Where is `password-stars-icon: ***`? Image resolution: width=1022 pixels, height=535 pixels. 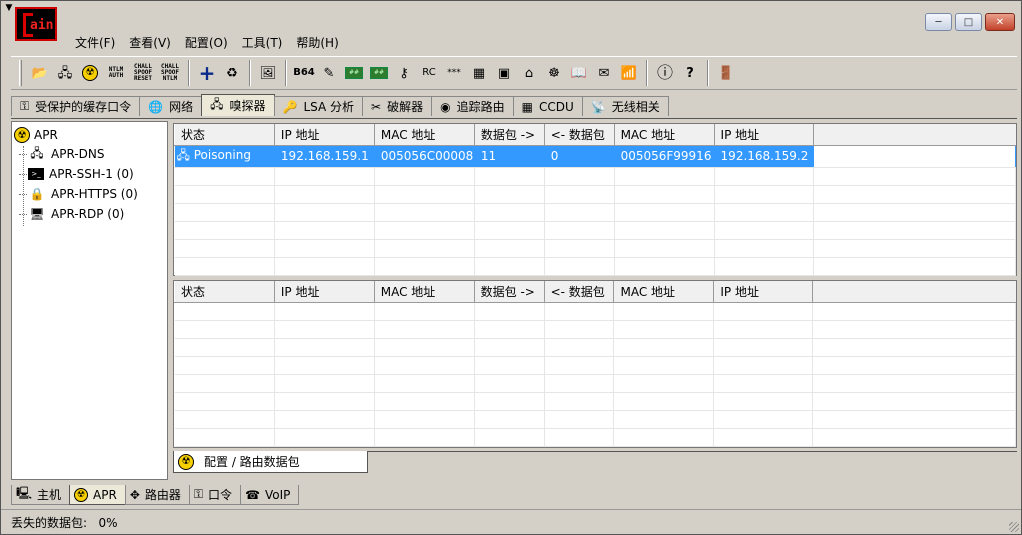 password-stars-icon: *** is located at coordinates (454, 73).